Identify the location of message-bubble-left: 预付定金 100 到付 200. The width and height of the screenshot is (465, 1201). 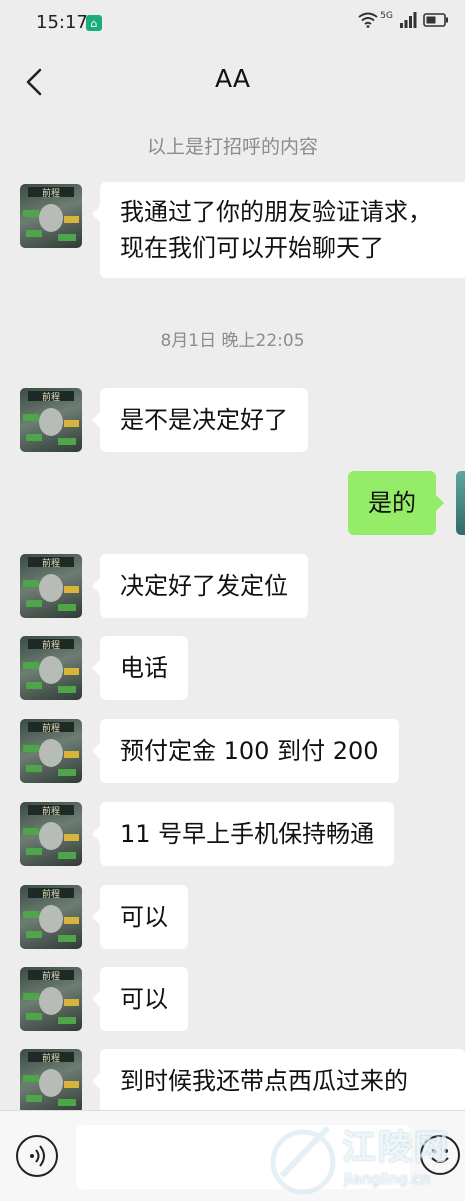
(245, 751).